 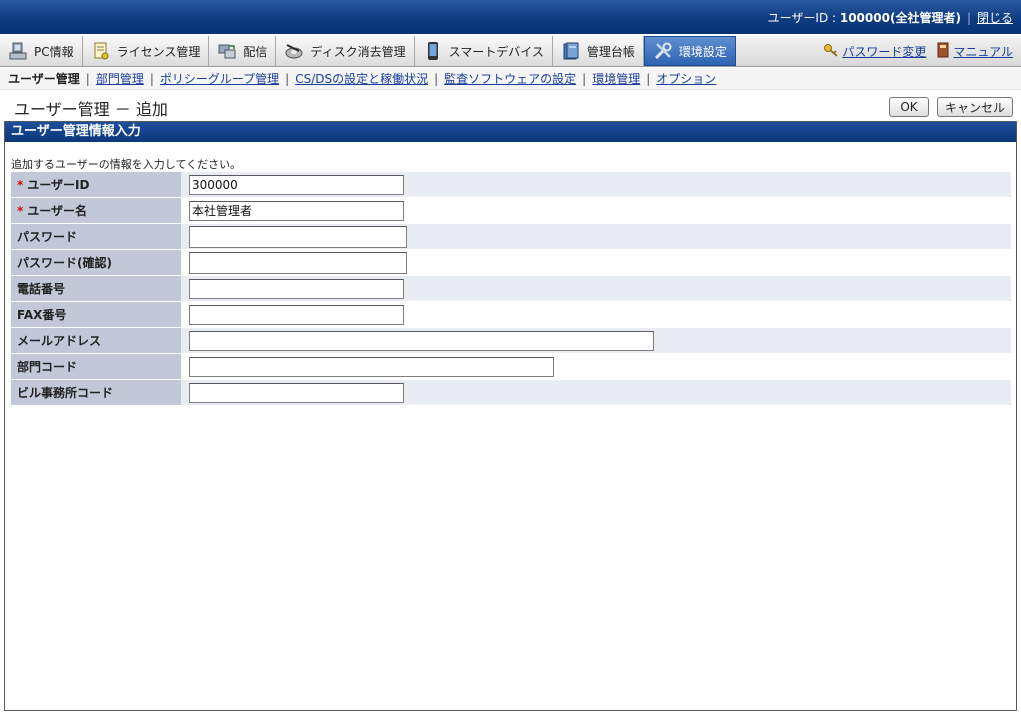 I want to click on email-input, so click(x=421, y=340).